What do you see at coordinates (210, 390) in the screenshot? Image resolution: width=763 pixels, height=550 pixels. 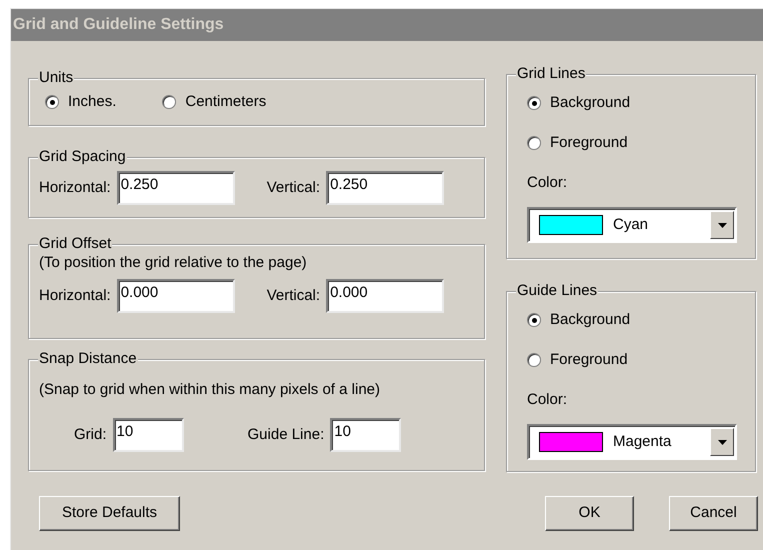 I see `note-text: (Snap to grid when within this many pixels of a line)` at bounding box center [210, 390].